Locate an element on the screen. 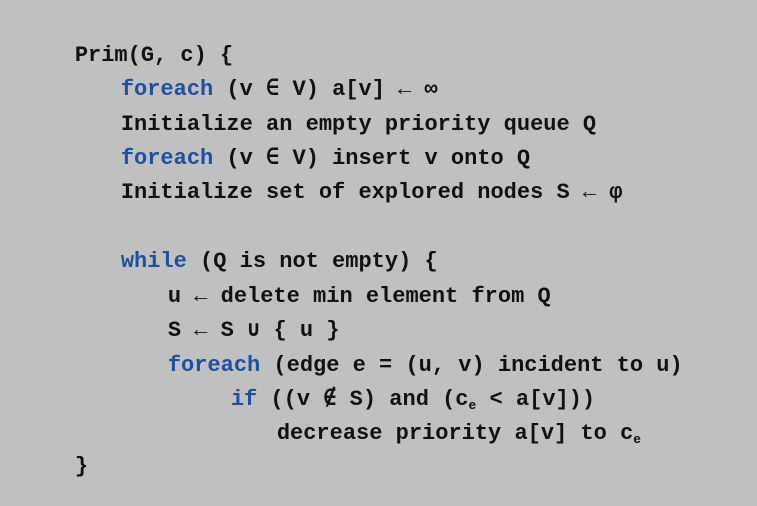 The height and width of the screenshot is (506, 757). code-text: decrease priority a[v] to c is located at coordinates (455, 433).